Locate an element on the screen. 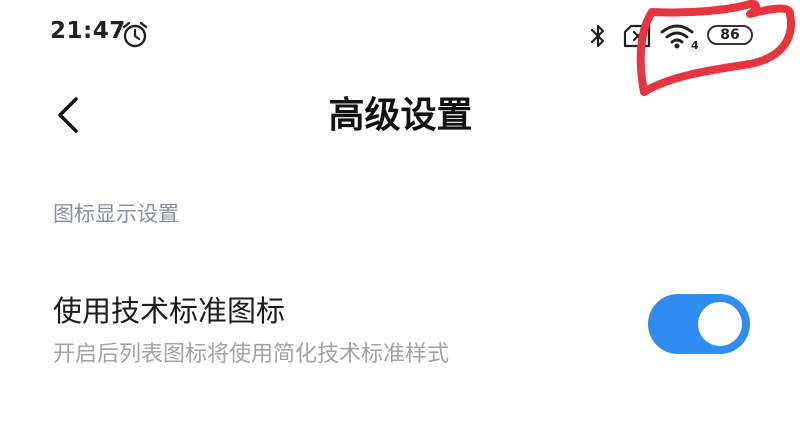  red-annotation-scribble is located at coordinates (715, 48).